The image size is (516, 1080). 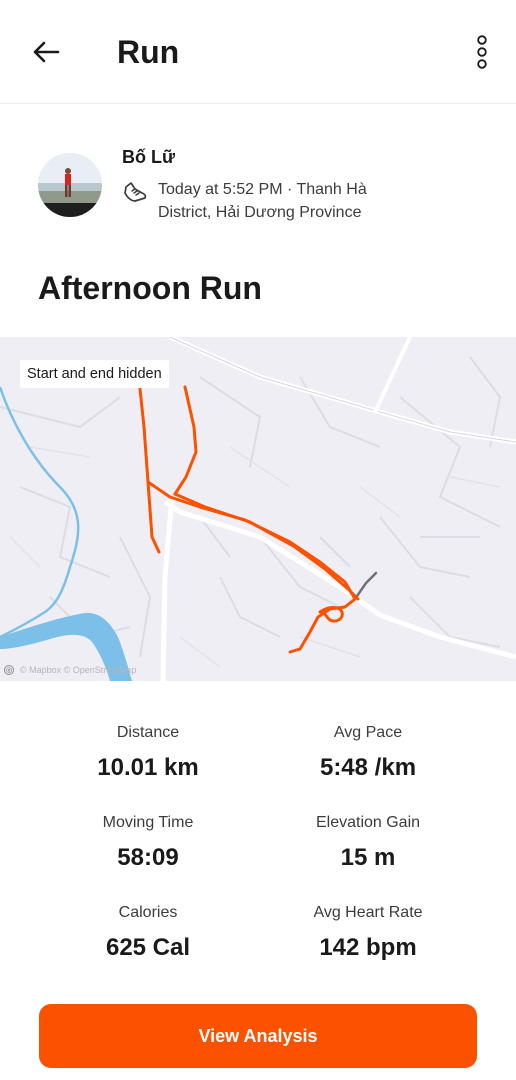 What do you see at coordinates (368, 822) in the screenshot?
I see `stat-label: Elevation Gain` at bounding box center [368, 822].